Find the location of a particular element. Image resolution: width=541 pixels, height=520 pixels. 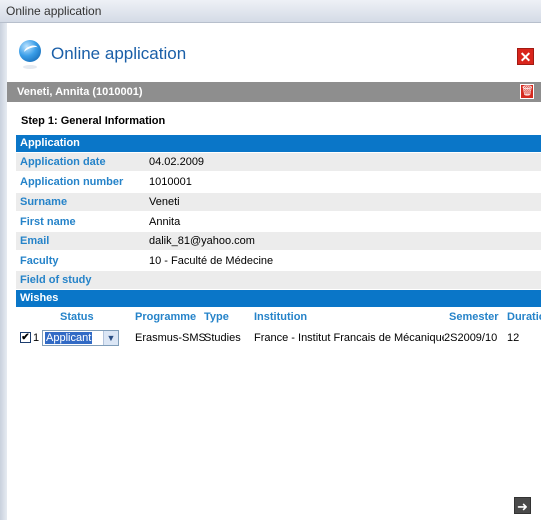

field-value: Annita is located at coordinates (165, 222).